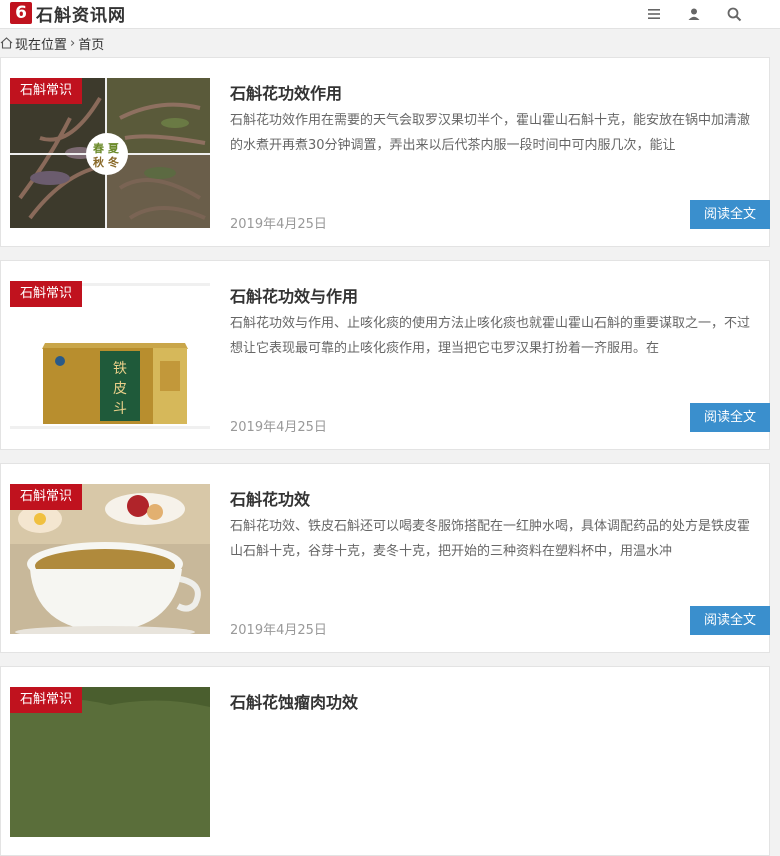 Image resolution: width=780 pixels, height=856 pixels. What do you see at coordinates (41, 45) in the screenshot?
I see `breadcrumb-label: 现在位置` at bounding box center [41, 45].